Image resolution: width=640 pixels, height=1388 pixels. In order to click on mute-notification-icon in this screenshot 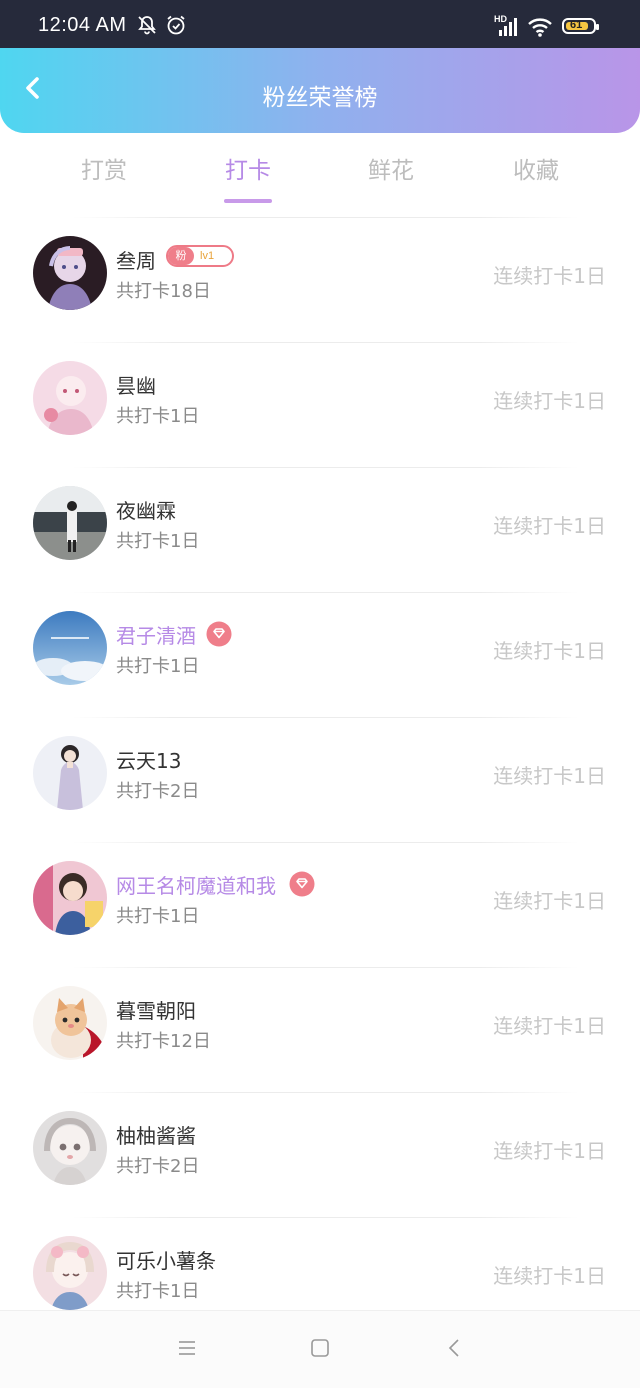, I will do `click(147, 27)`.